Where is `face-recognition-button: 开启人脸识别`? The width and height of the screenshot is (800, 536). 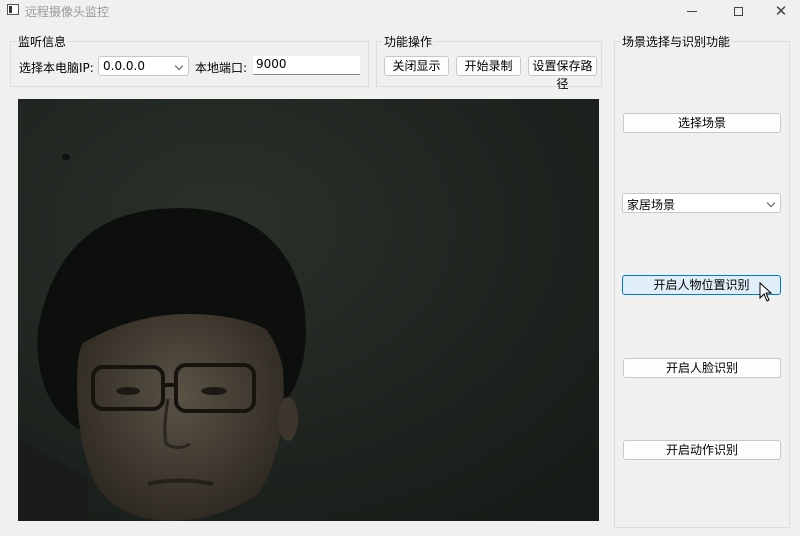 face-recognition-button: 开启人脸识别 is located at coordinates (702, 368).